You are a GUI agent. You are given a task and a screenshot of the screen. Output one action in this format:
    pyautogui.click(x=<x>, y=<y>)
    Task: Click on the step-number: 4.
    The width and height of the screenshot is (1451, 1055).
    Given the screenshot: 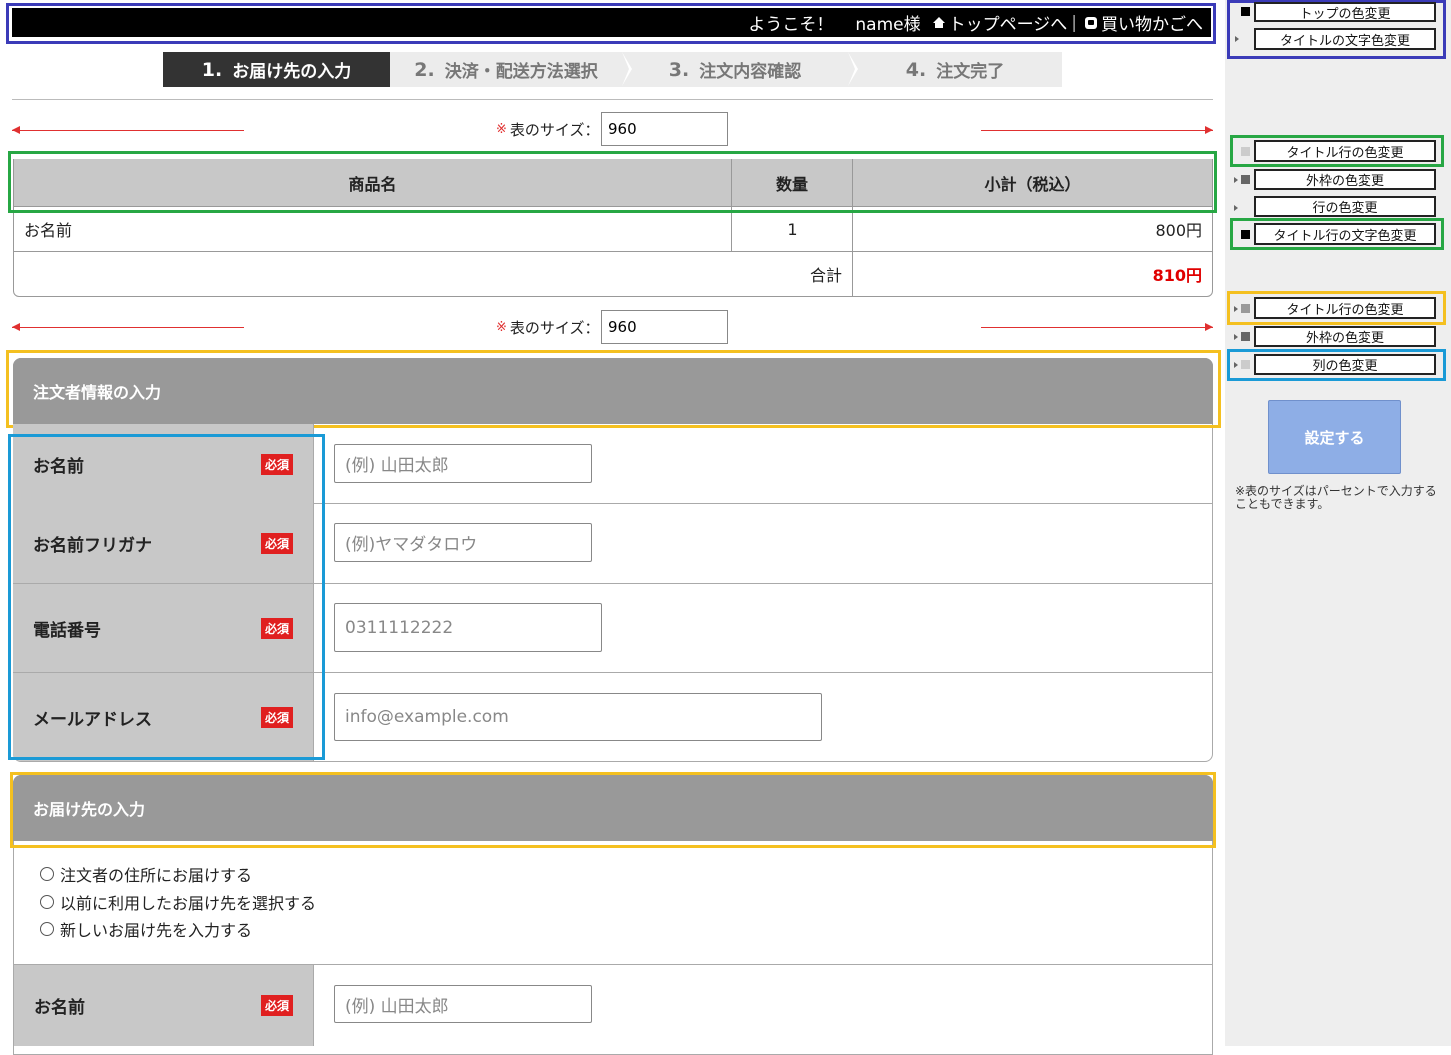 What is the action you would take?
    pyautogui.click(x=916, y=69)
    